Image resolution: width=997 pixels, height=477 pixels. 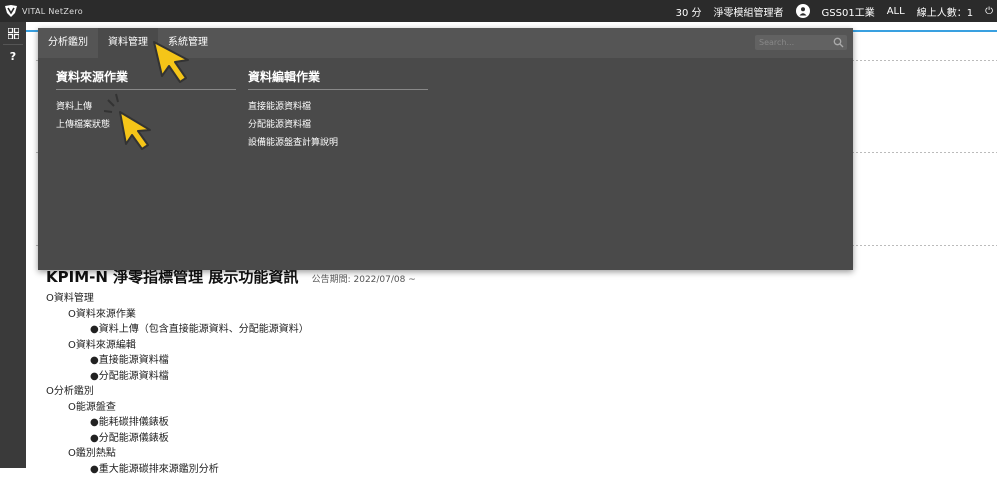 I want to click on tree-item: ●直接能源資料檔, so click(x=177, y=361).